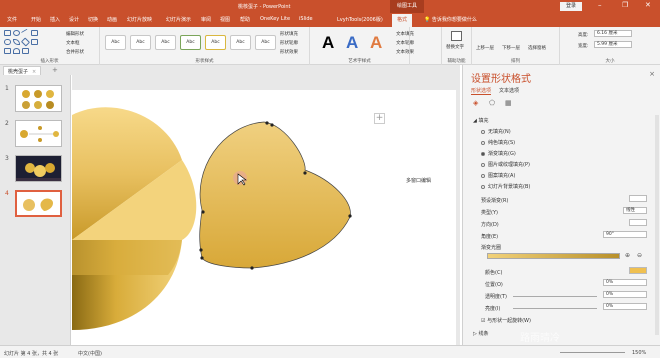 This screenshot has height=358, width=660. Describe the element at coordinates (7, 42) in the screenshot. I see `rounded-rect-shape-icon` at that location.